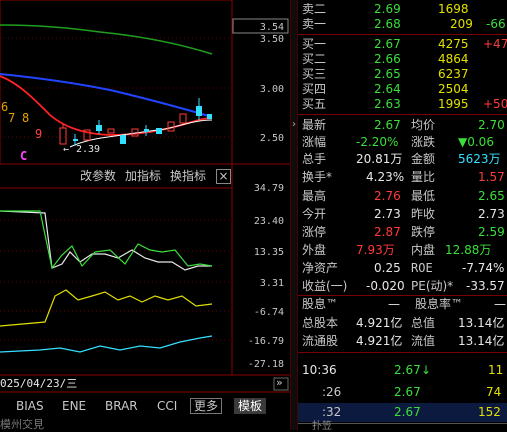 The image size is (507, 432). Describe the element at coordinates (320, 304) in the screenshot. I see `stat-label: 股息™` at that location.